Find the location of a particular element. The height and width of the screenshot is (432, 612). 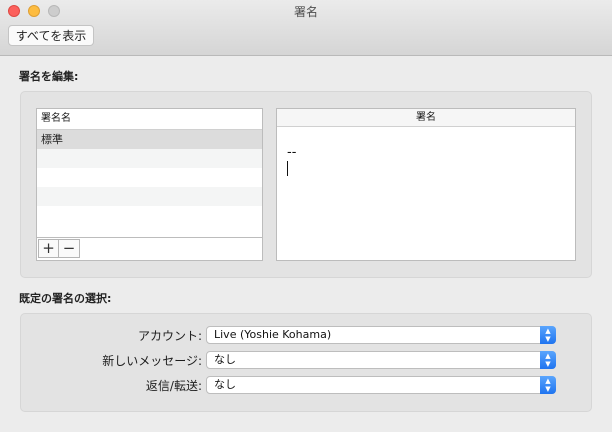

new-message-popup: なし ▲ ▼ is located at coordinates (381, 360).